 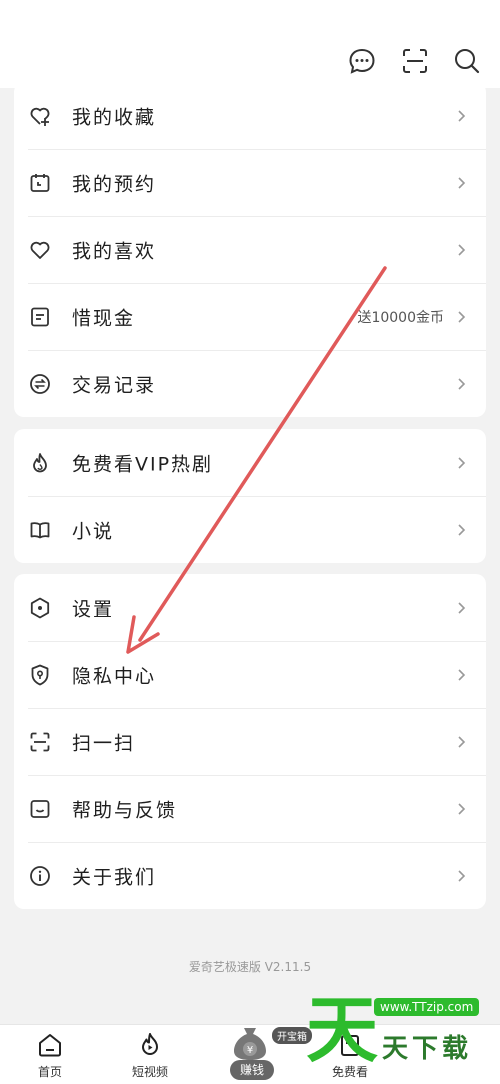 What do you see at coordinates (250, 808) in the screenshot?
I see `row-help-feedback: 帮助与反馈` at bounding box center [250, 808].